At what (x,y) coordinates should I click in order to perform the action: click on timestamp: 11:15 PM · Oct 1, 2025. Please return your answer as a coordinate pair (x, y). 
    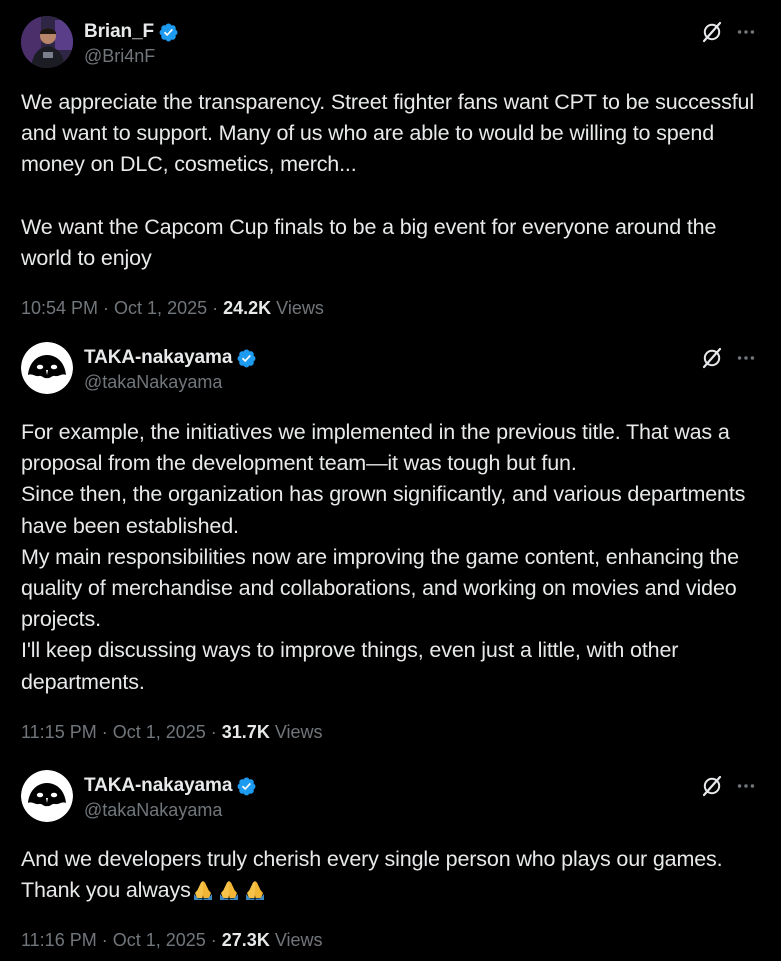
    Looking at the image, I should click on (113, 732).